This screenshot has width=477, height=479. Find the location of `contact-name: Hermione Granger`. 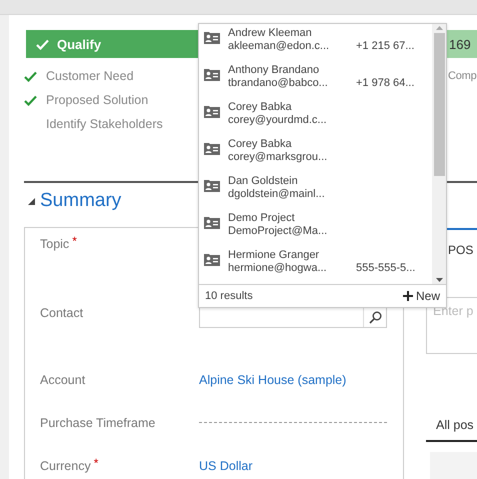

contact-name: Hermione Granger is located at coordinates (274, 255).